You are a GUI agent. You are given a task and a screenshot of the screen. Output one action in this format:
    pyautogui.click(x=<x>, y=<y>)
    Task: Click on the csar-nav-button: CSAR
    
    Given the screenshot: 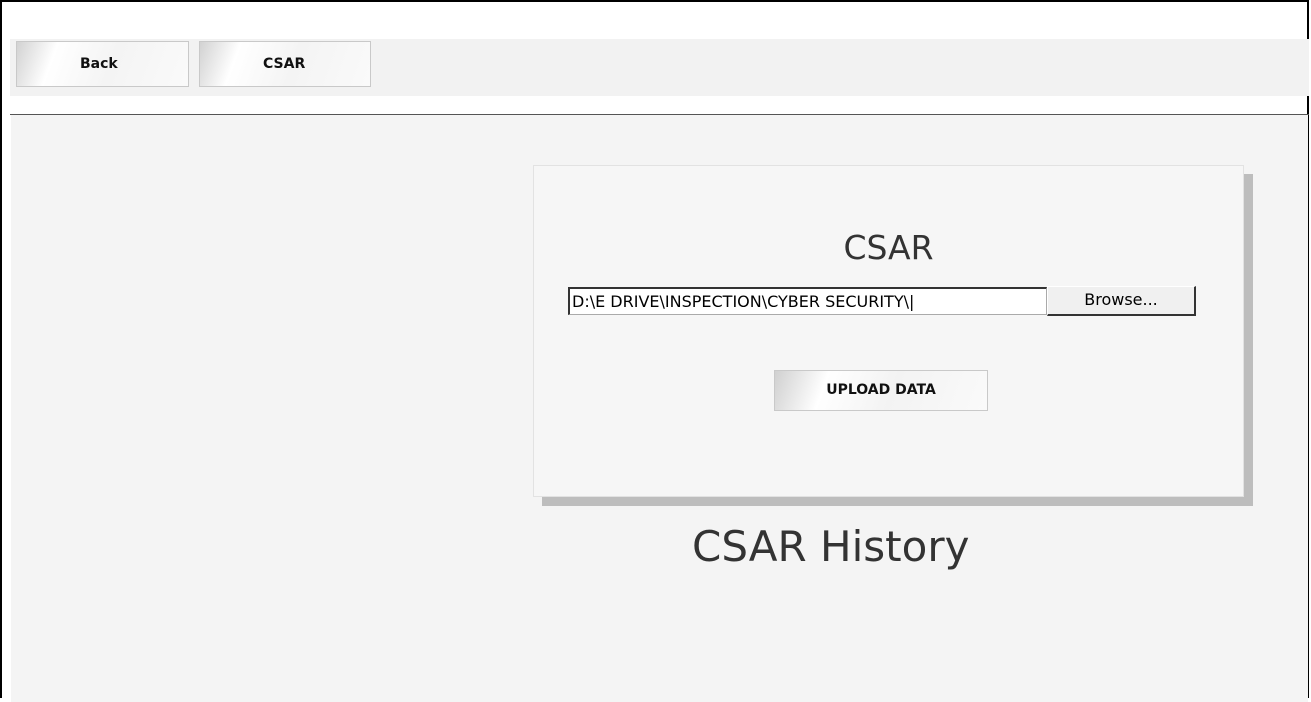 What is the action you would take?
    pyautogui.click(x=285, y=64)
    